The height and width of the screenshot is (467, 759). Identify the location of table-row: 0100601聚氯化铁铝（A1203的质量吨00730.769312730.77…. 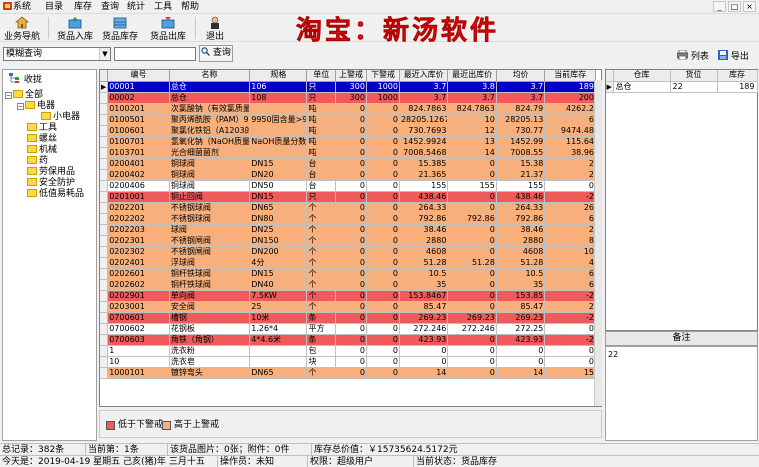
(348, 131).